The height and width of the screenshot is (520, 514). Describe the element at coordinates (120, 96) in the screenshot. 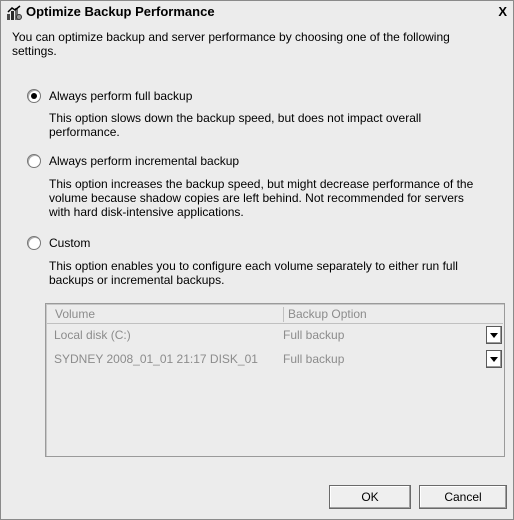

I see `full-backup-label: Always perform full backup` at that location.